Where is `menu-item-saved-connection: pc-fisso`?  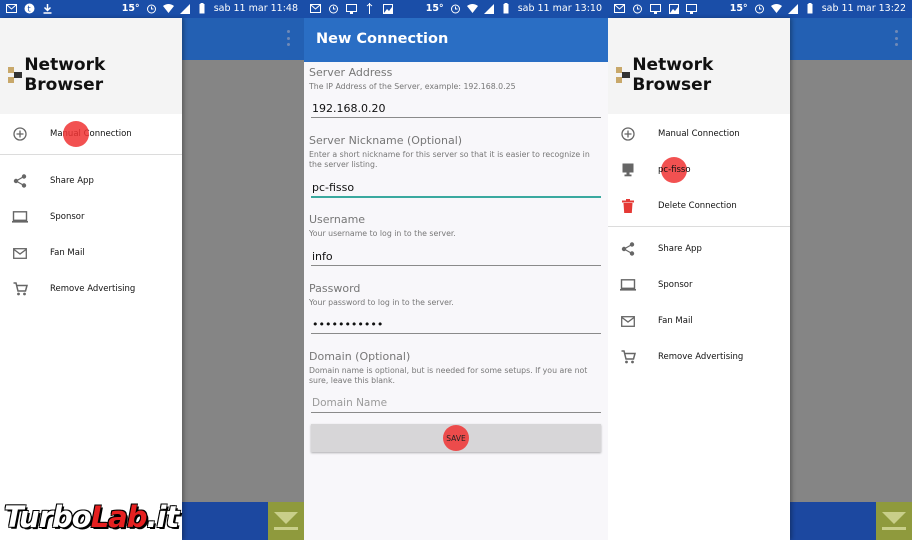 menu-item-saved-connection: pc-fisso is located at coordinates (699, 170).